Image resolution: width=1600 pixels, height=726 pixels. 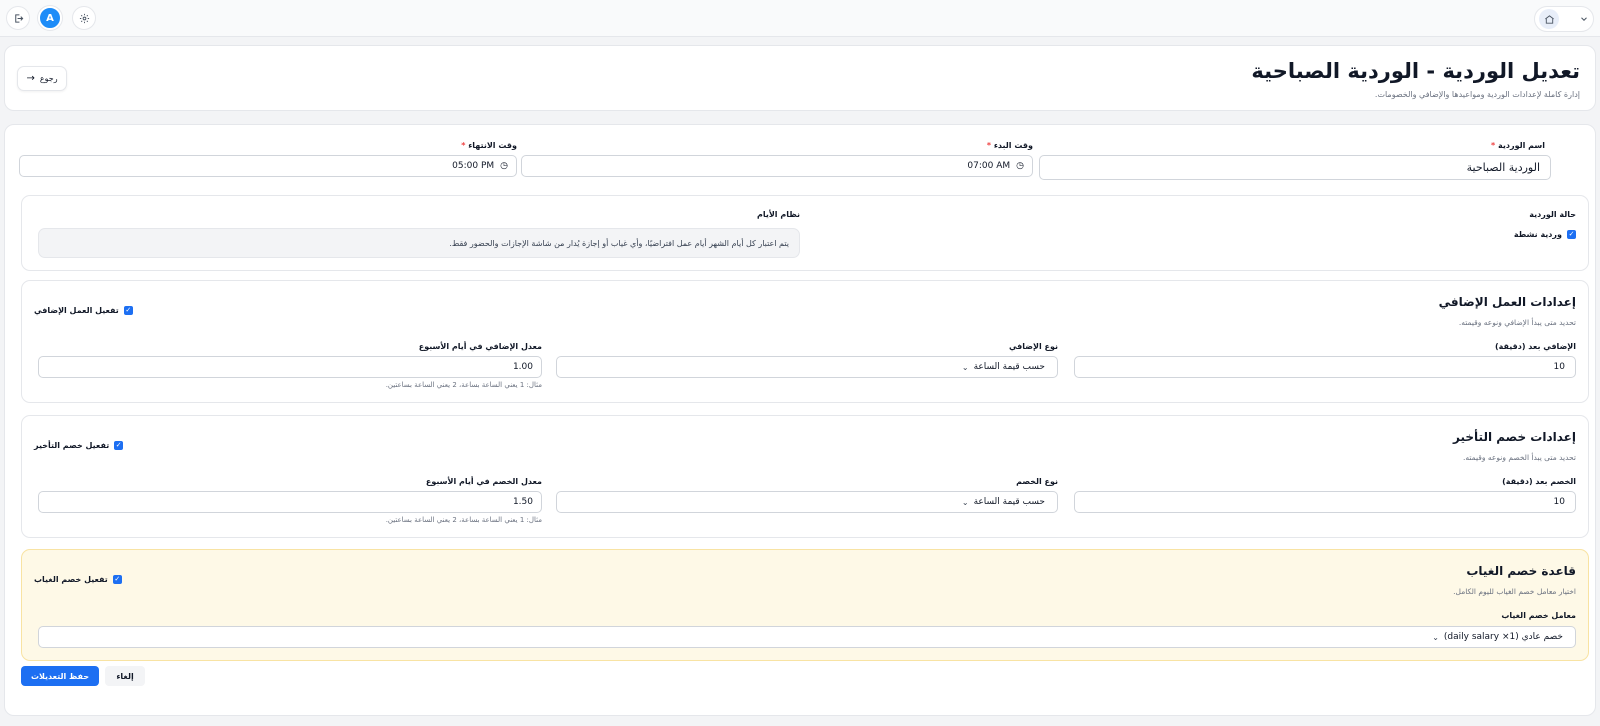 I want to click on overtime-subtitle: تحديد متى يبدأ الإضافي ونوعه وقيمته., so click(x=1517, y=322).